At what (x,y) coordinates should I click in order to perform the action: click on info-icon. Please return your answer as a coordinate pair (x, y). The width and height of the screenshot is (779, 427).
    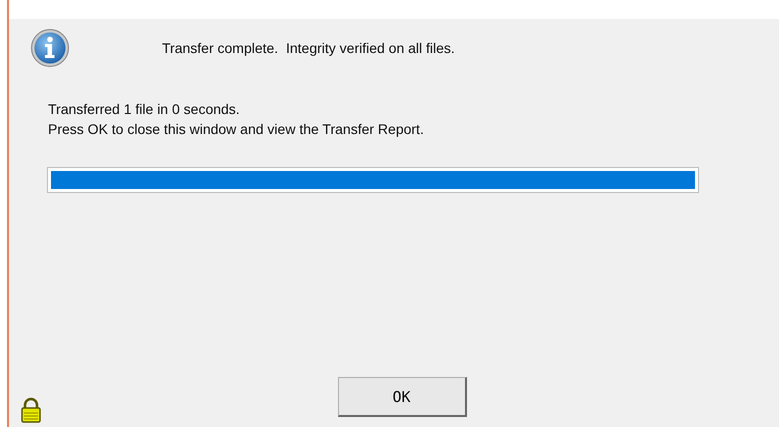
    Looking at the image, I should click on (50, 48).